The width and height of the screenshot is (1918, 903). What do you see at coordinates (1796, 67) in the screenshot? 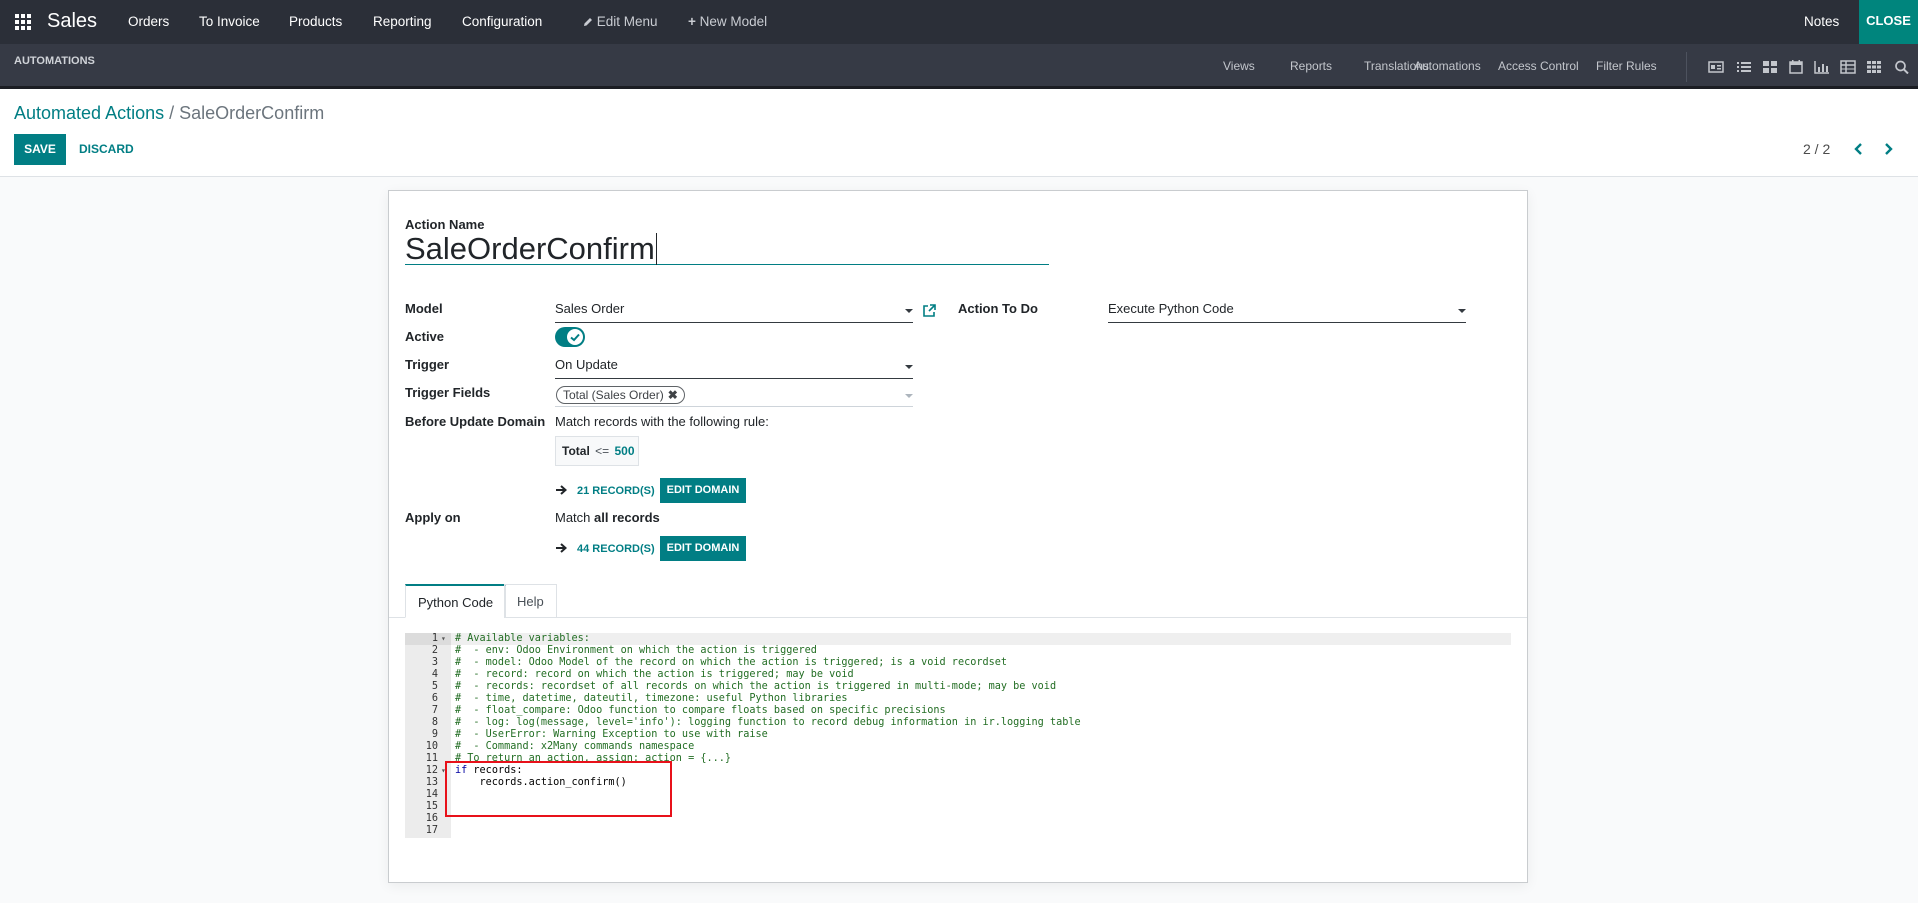
I see `calendar-view-icon` at bounding box center [1796, 67].